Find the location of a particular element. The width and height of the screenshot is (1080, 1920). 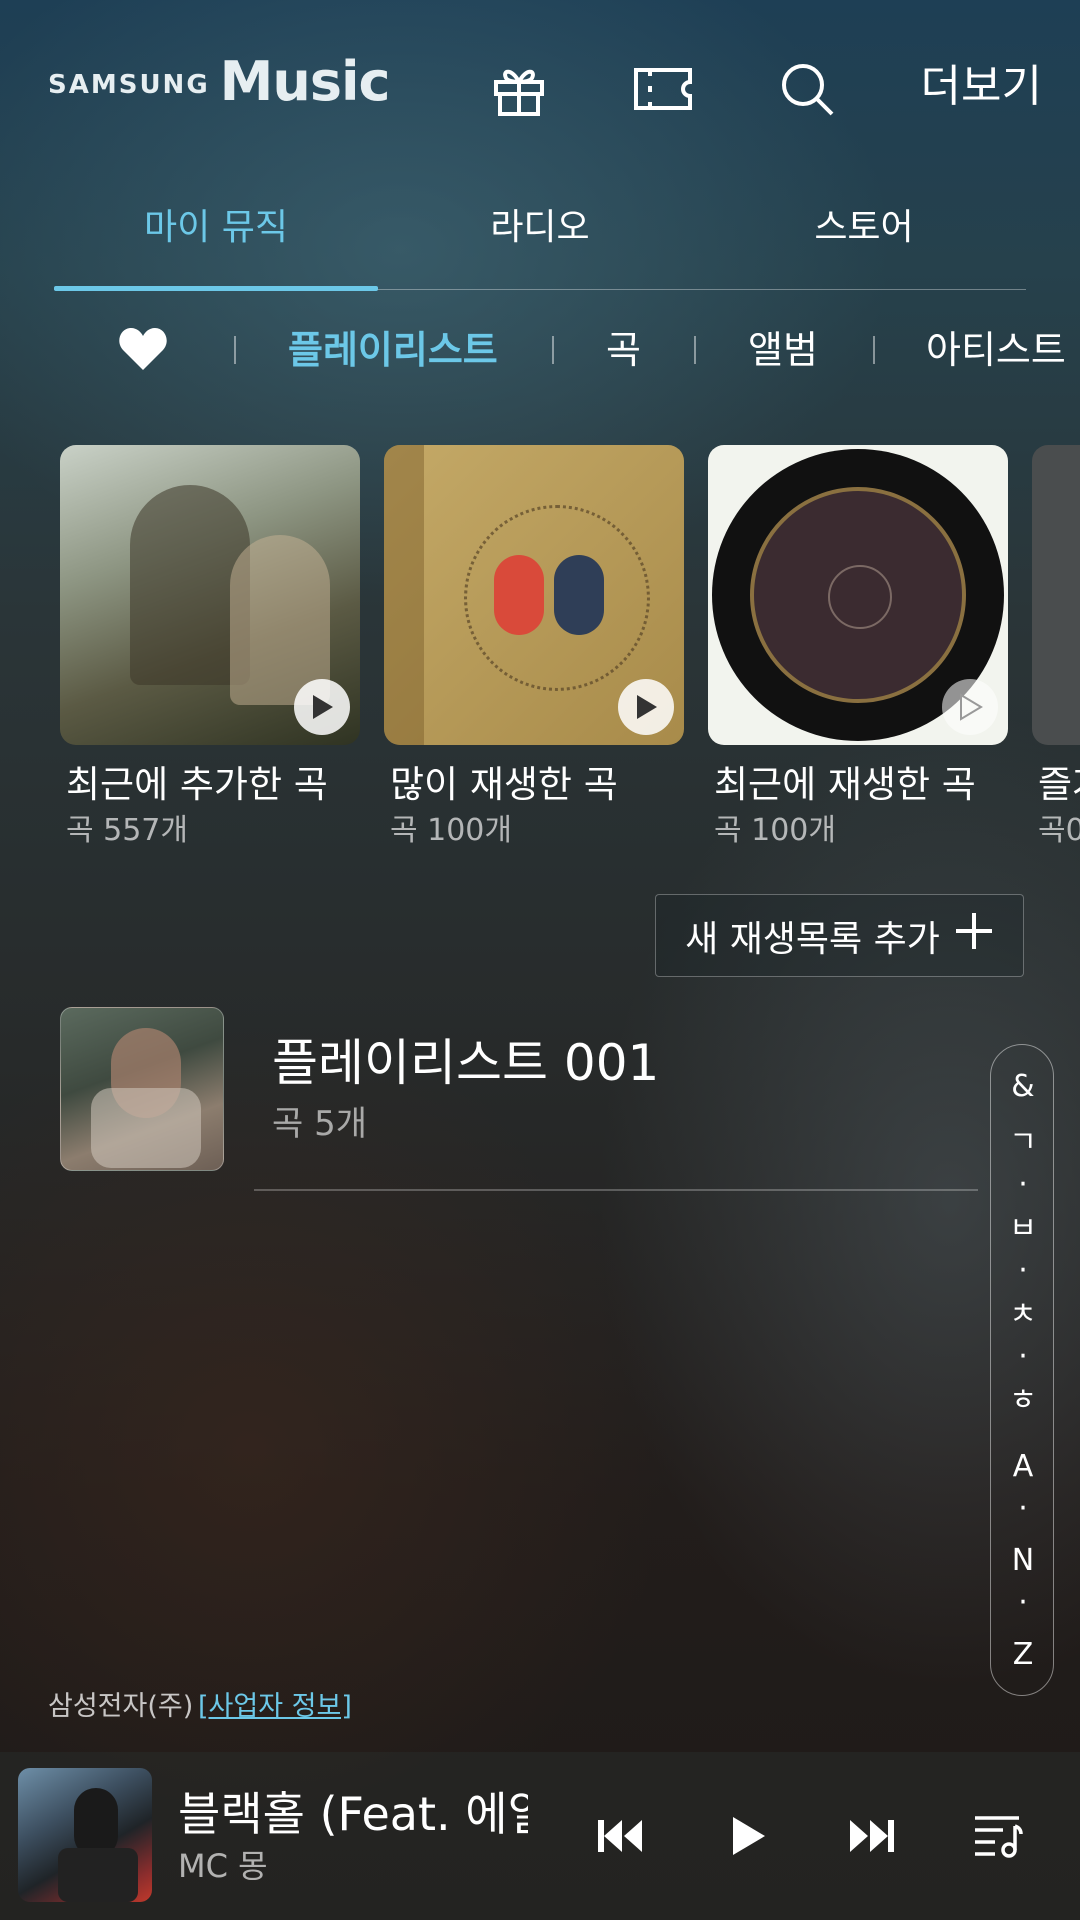

tab-store: 스토어 is located at coordinates (864, 242).